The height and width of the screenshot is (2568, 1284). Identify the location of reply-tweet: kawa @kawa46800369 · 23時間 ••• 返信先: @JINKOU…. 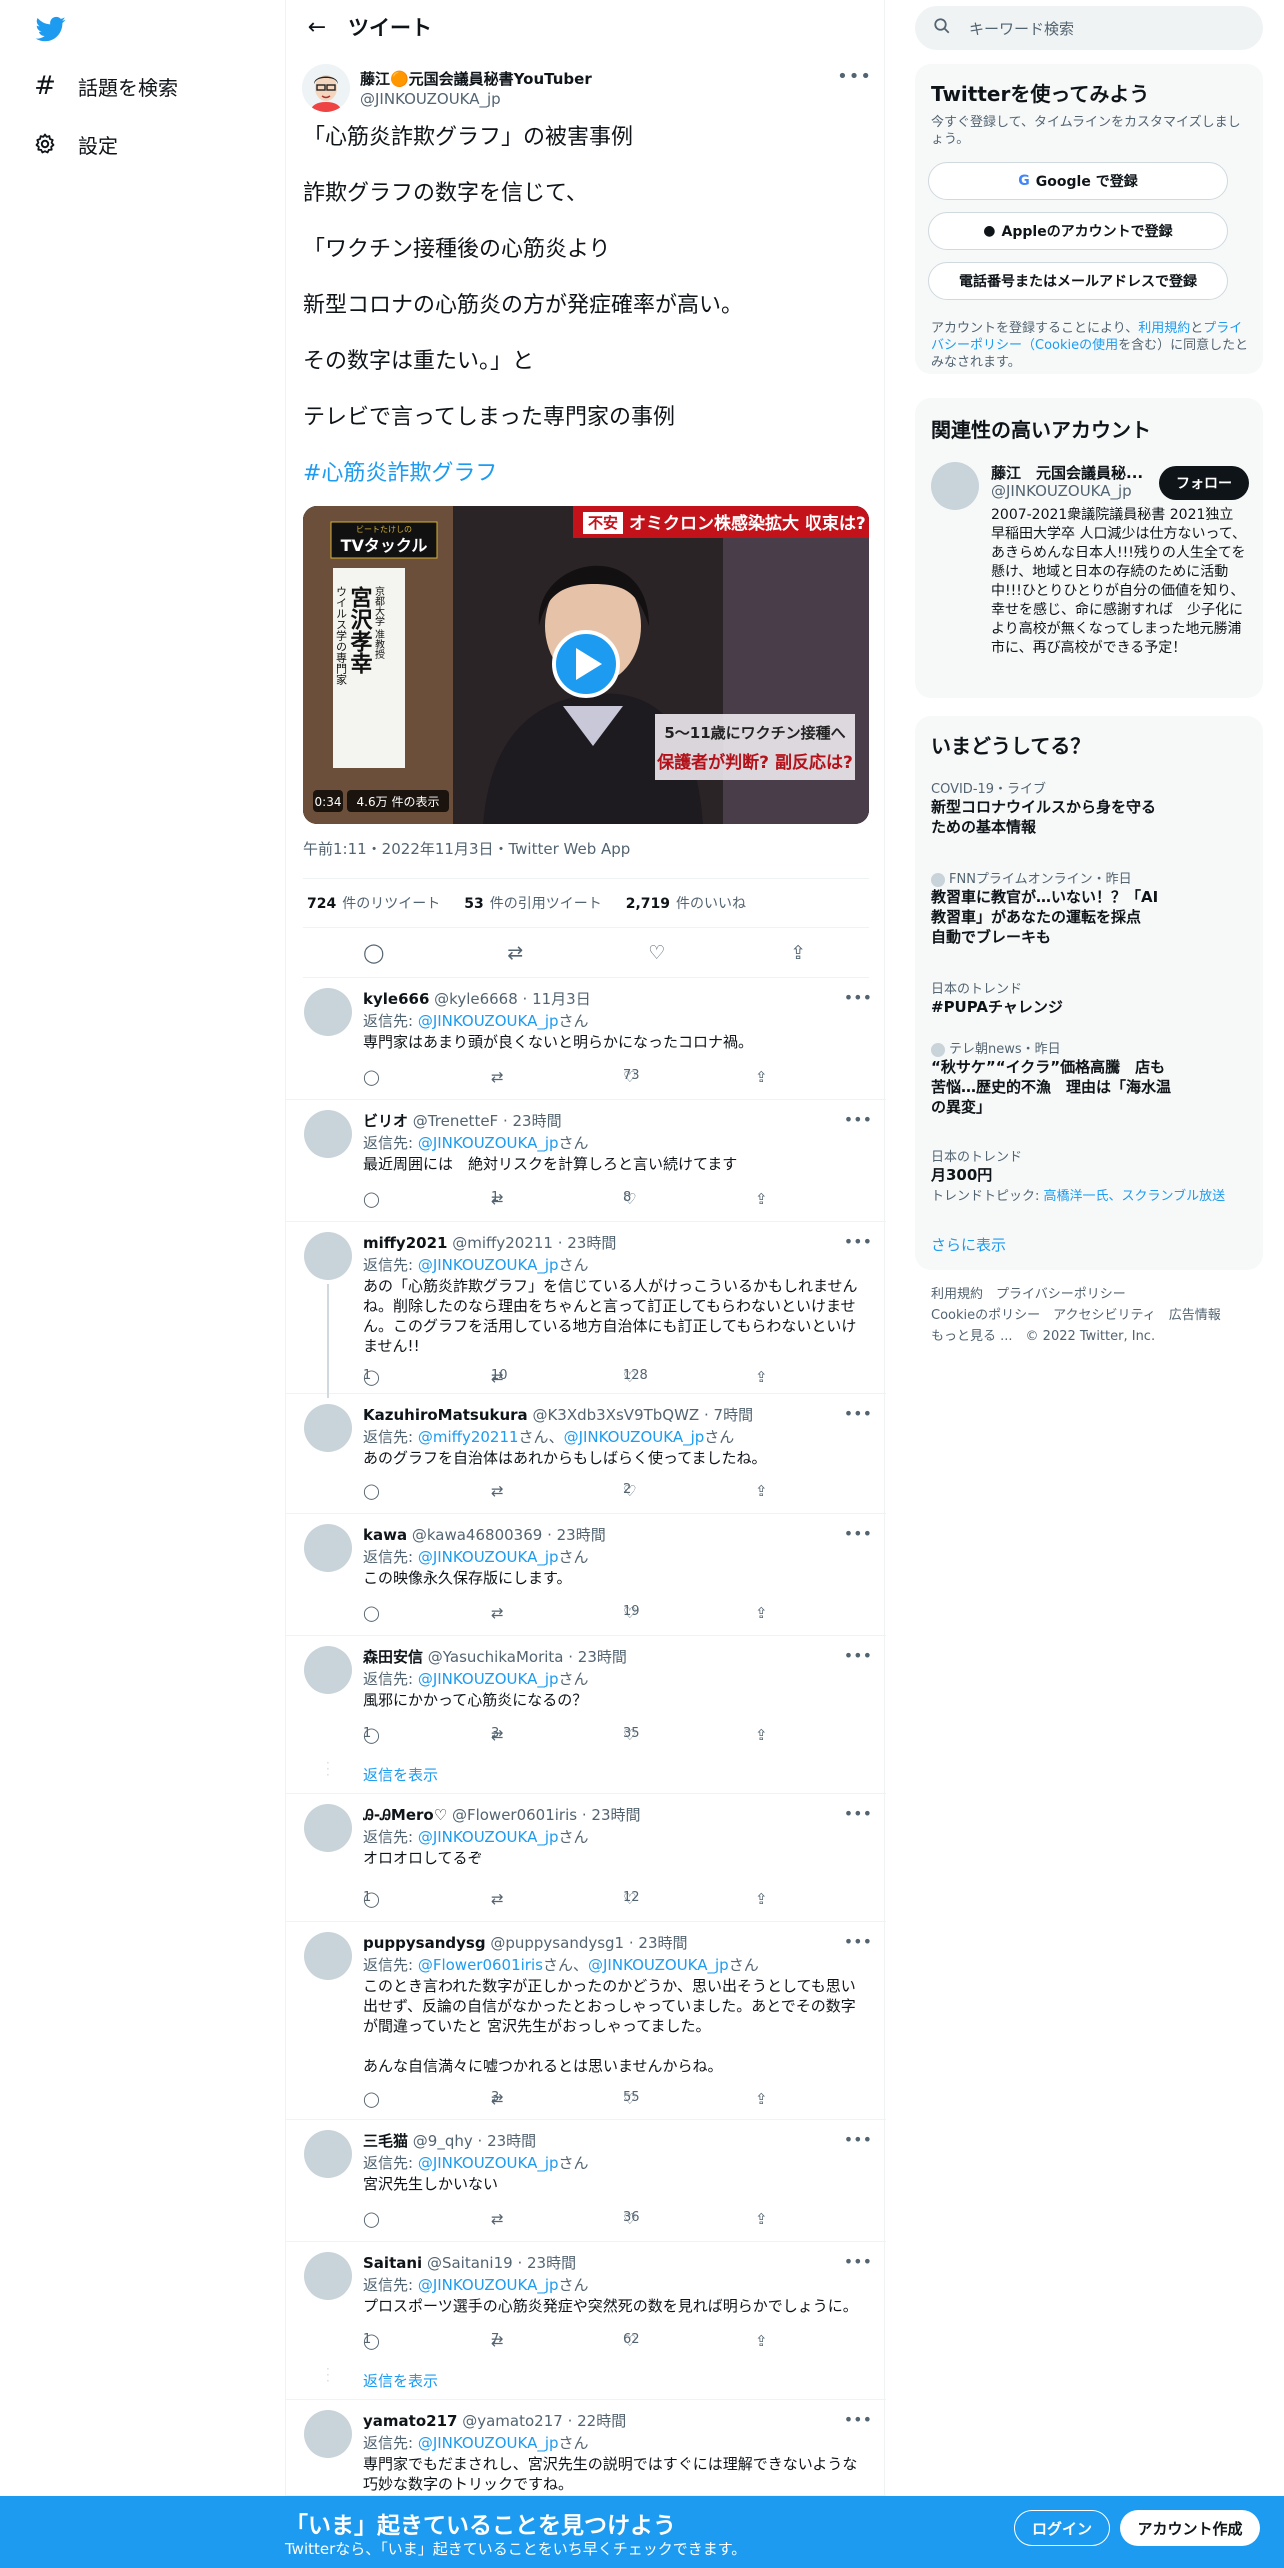
(586, 1575).